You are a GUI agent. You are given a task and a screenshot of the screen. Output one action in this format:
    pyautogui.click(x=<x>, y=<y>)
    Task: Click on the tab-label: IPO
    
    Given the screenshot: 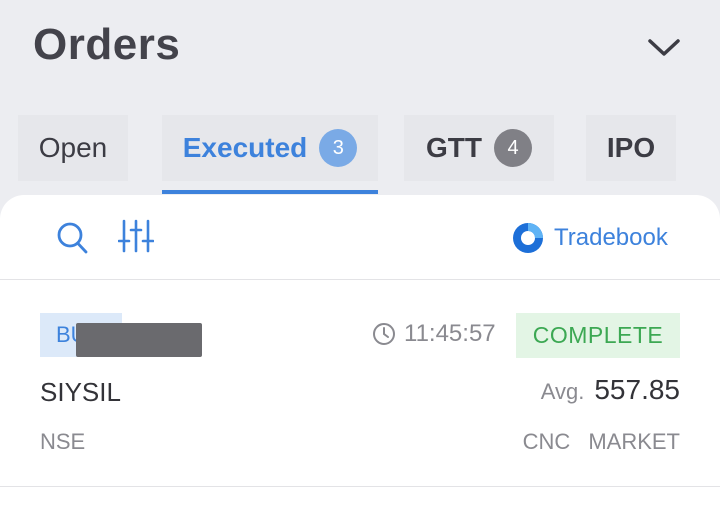 What is the action you would take?
    pyautogui.click(x=631, y=147)
    